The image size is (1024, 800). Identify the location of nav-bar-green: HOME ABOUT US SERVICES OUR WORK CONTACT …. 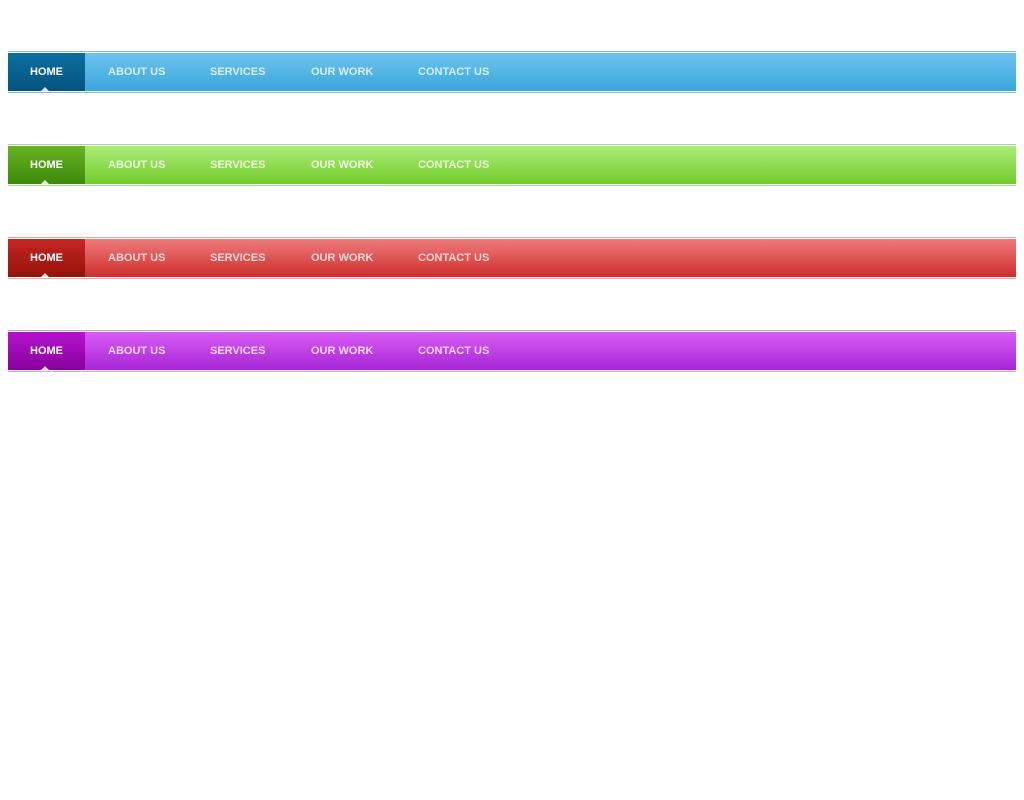
(512, 165).